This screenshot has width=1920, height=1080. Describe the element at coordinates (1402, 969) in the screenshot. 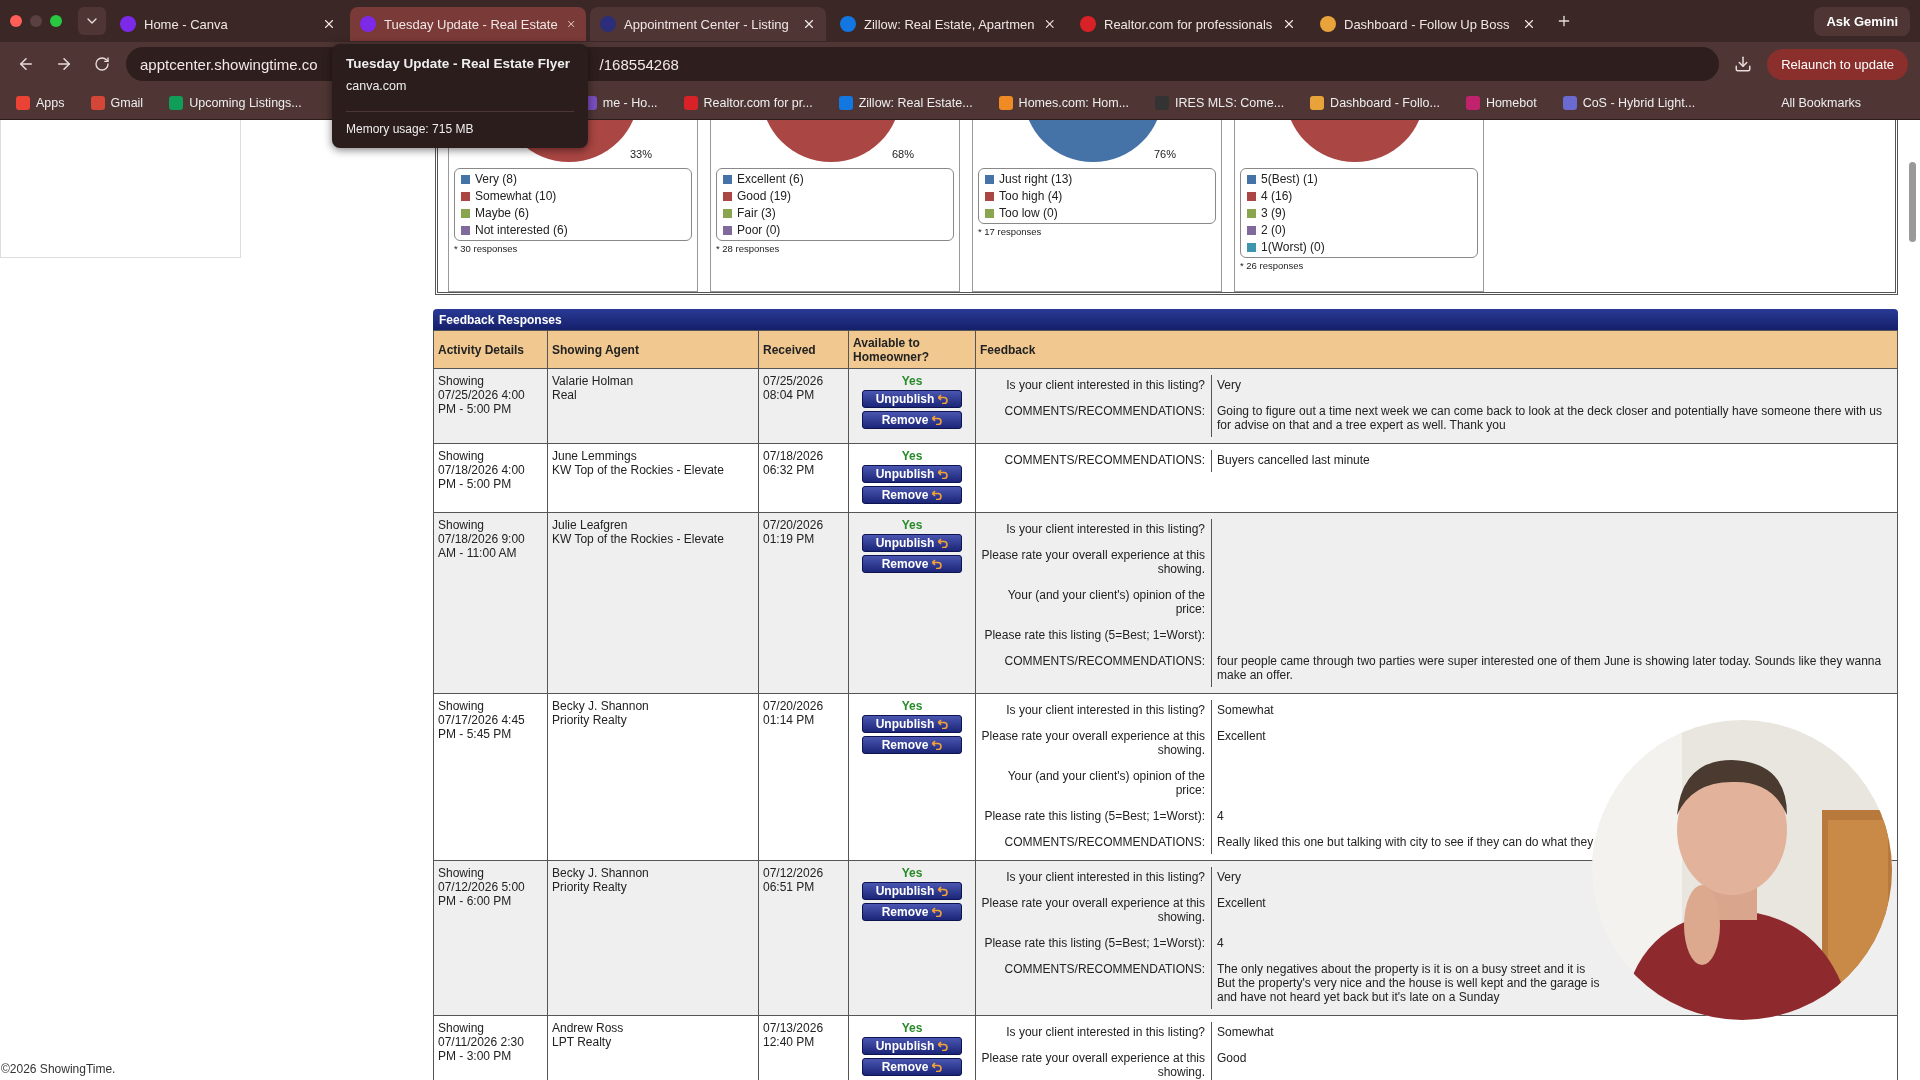

I see `feedback-answer-line: The only negatives about the property is it is on a busy street and it is` at that location.